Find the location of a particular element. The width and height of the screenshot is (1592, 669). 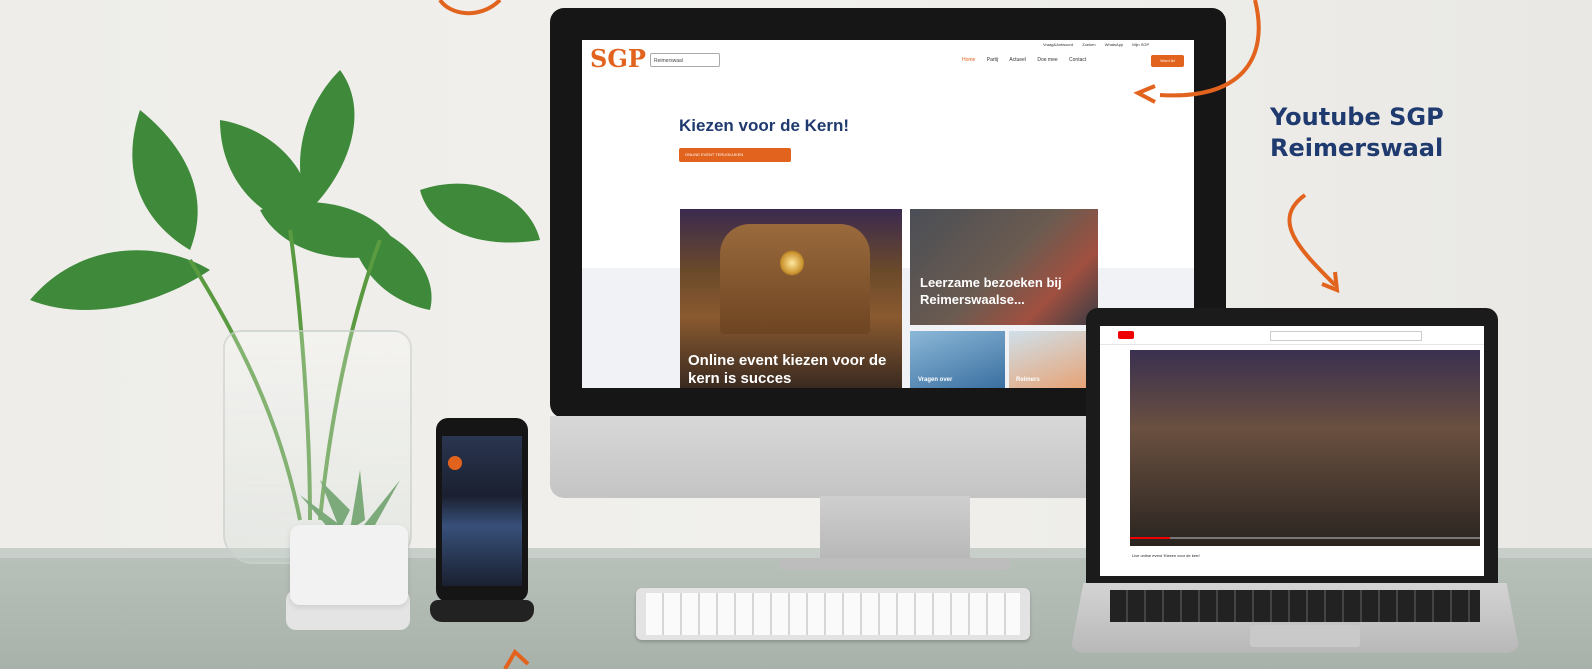

annotation-line-1: Youtube SGP is located at coordinates (1357, 117).